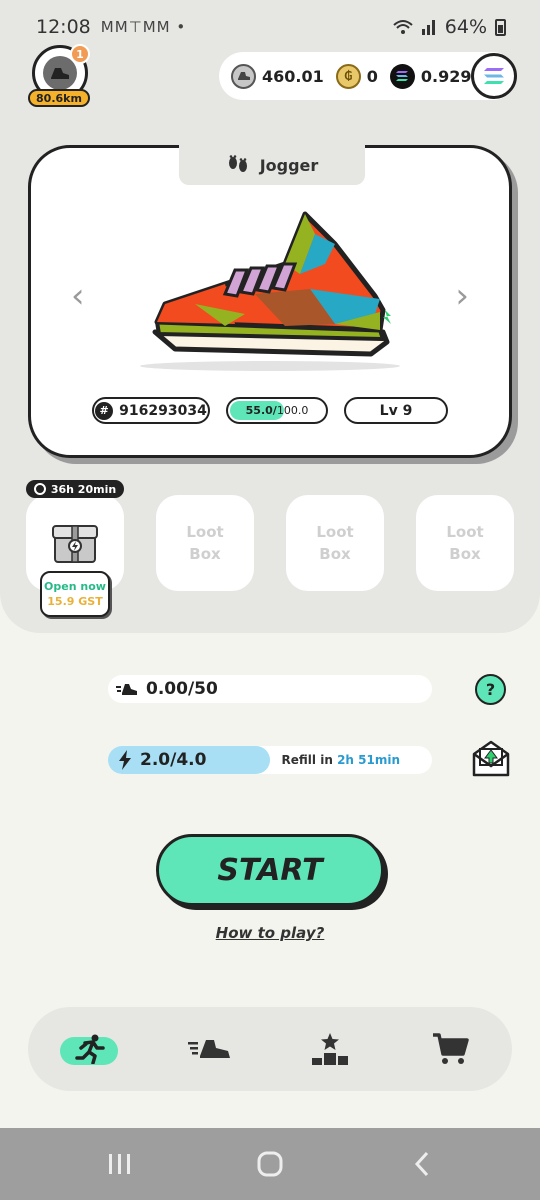 The height and width of the screenshot is (1200, 540). I want to click on sol-coin-icon, so click(402, 76).